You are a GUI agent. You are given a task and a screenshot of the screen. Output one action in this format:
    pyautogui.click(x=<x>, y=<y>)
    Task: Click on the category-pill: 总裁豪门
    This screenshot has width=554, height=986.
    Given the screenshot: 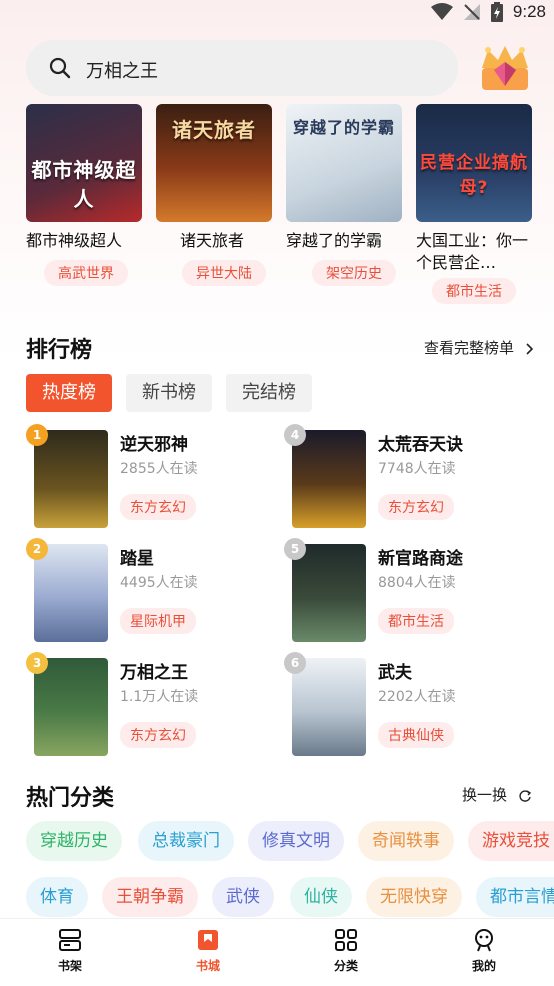 What is the action you would take?
    pyautogui.click(x=186, y=841)
    